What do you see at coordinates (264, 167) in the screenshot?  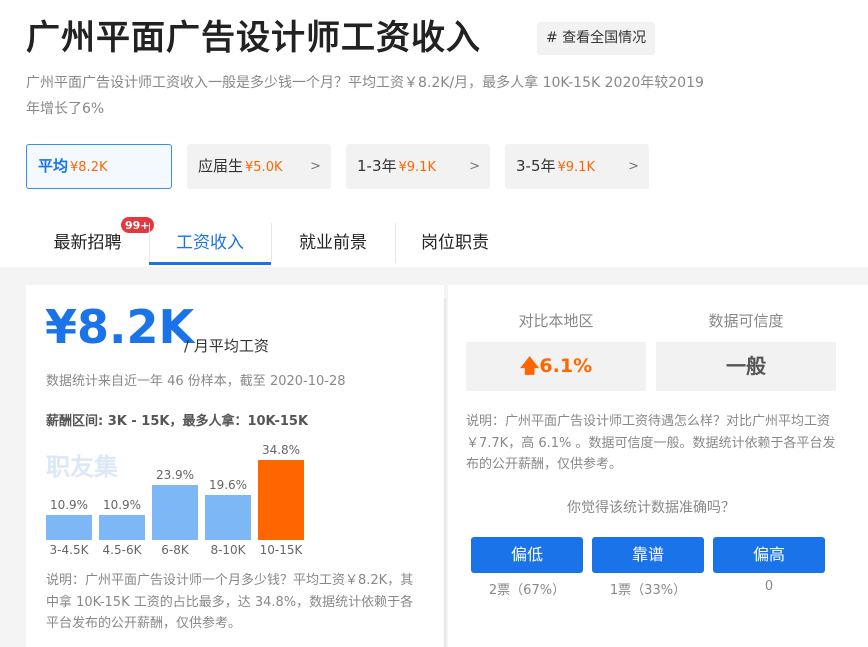 I see `pill-amount: ¥5.0K` at bounding box center [264, 167].